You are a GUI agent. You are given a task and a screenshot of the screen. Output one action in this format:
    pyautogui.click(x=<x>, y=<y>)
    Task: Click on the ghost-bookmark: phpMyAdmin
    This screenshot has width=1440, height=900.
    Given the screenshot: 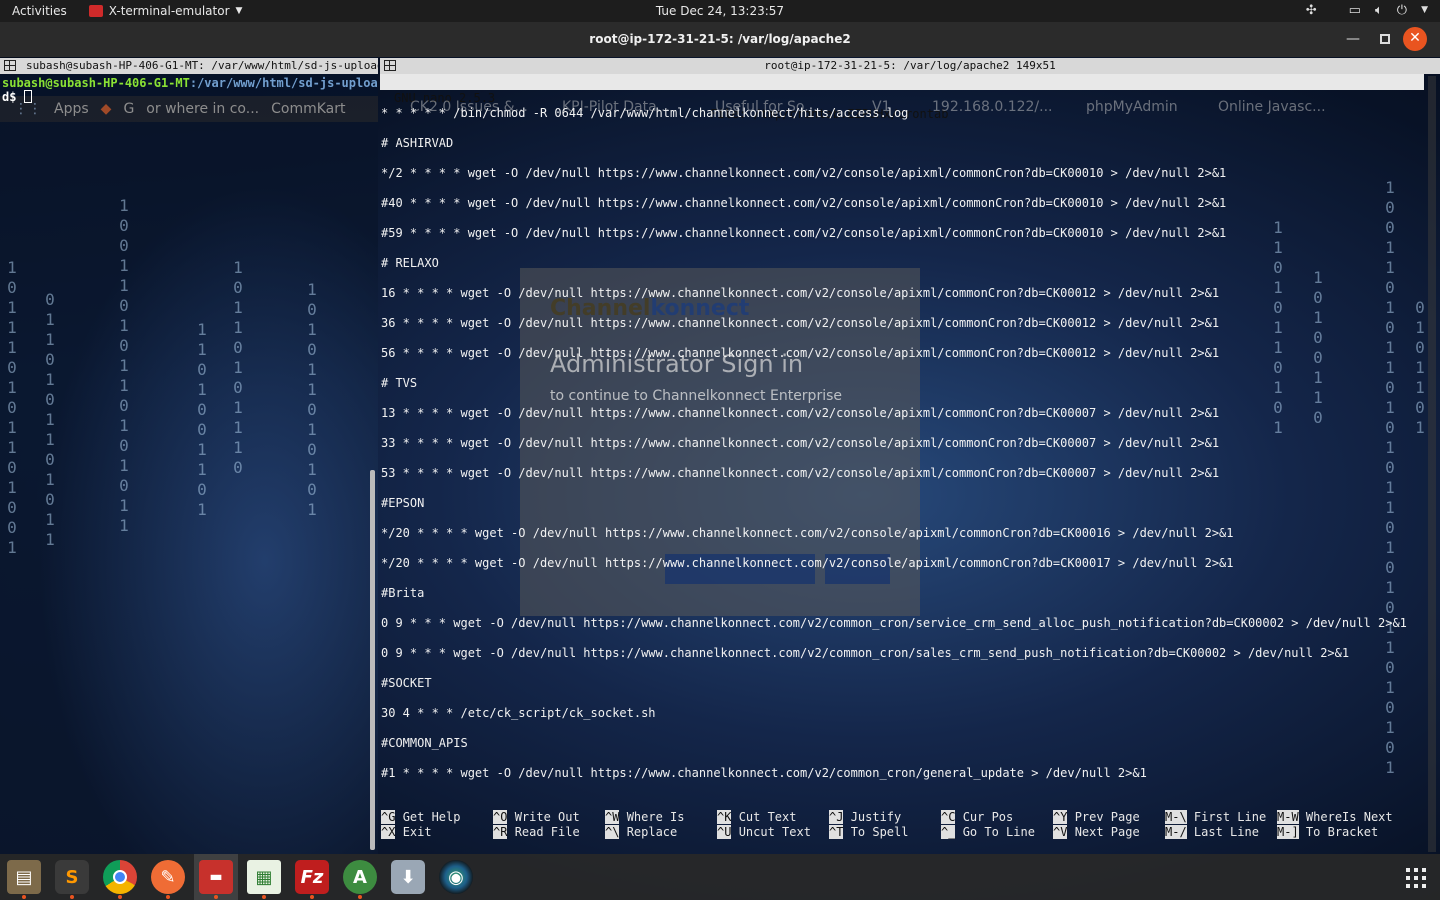 What is the action you would take?
    pyautogui.click(x=1132, y=107)
    